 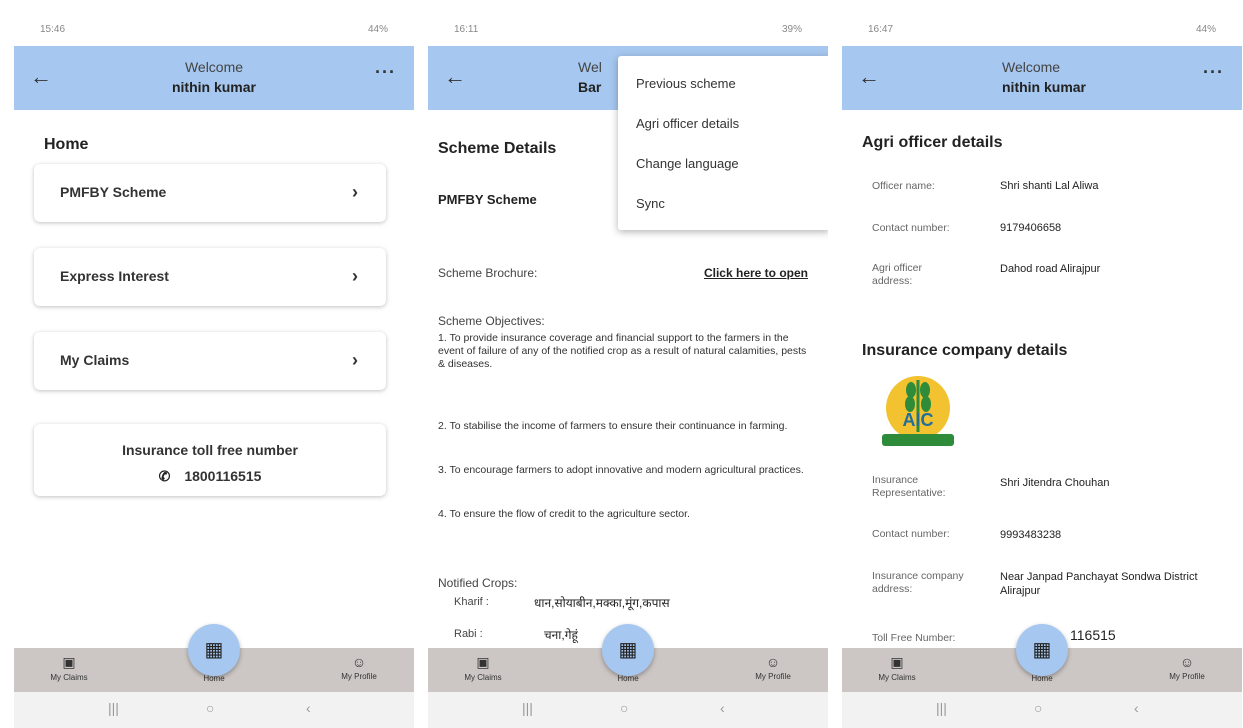 What do you see at coordinates (1110, 228) in the screenshot?
I see `officer-contact-value: 9179406658` at bounding box center [1110, 228].